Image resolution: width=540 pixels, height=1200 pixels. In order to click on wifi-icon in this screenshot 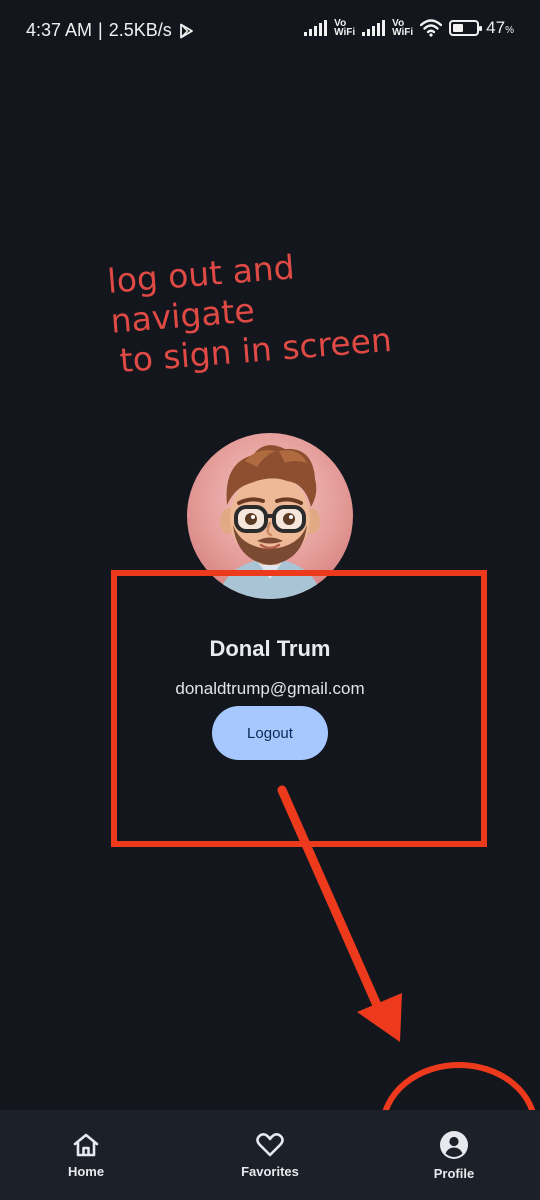, I will do `click(431, 28)`.